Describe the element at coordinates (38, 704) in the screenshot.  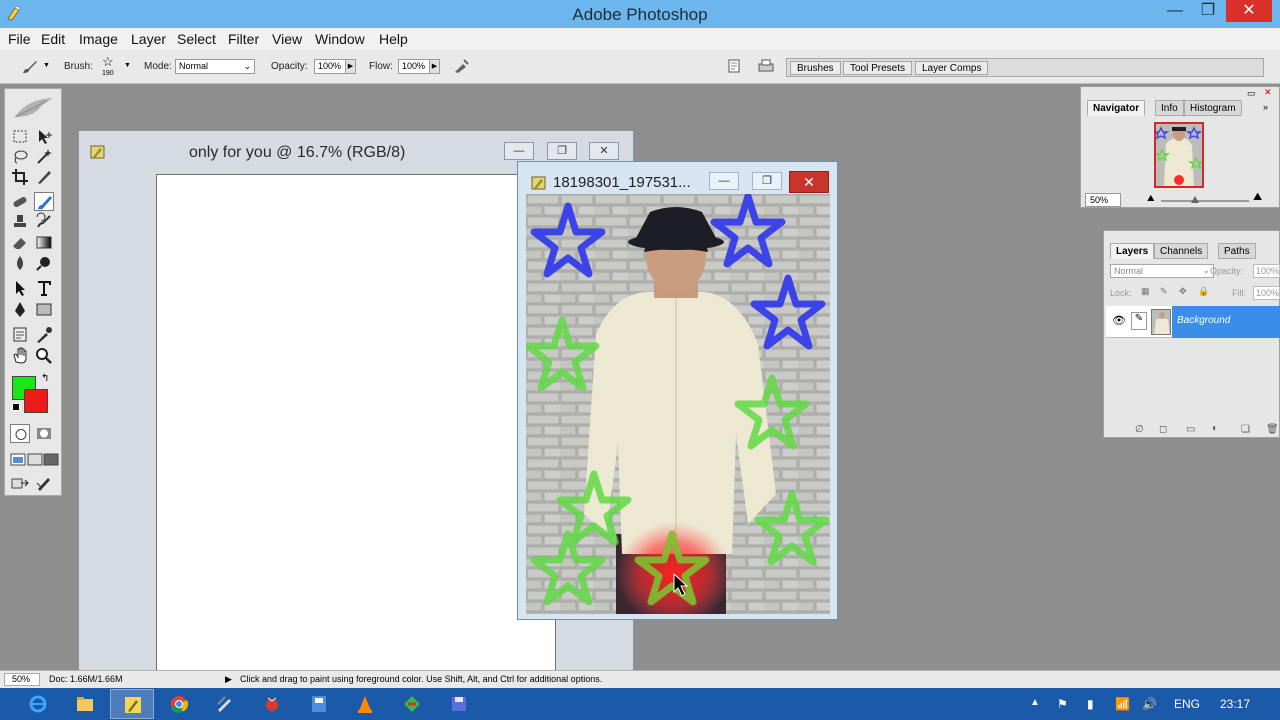
I see `internet-explorer-taskbar-icon` at that location.